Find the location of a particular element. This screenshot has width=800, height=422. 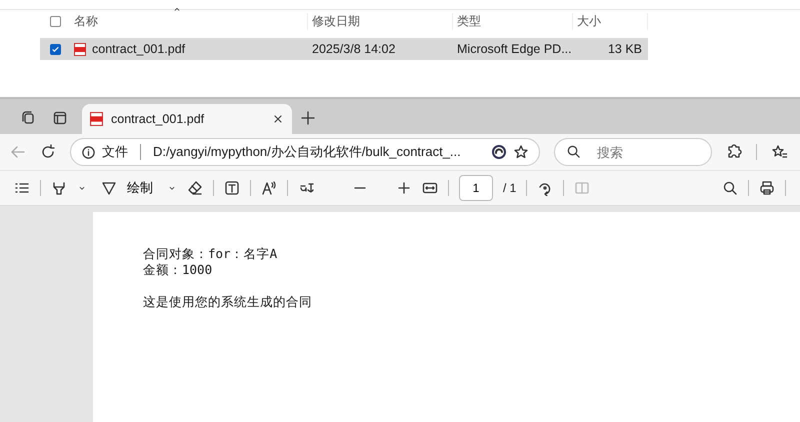

column-header: 类型 is located at coordinates (513, 21).